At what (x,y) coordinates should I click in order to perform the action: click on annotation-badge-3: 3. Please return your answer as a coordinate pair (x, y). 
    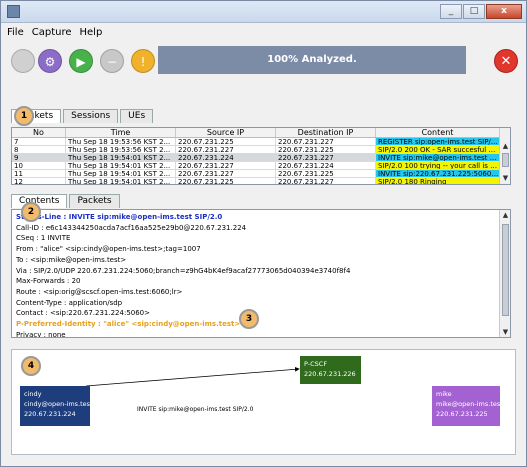
    Looking at the image, I should click on (249, 319).